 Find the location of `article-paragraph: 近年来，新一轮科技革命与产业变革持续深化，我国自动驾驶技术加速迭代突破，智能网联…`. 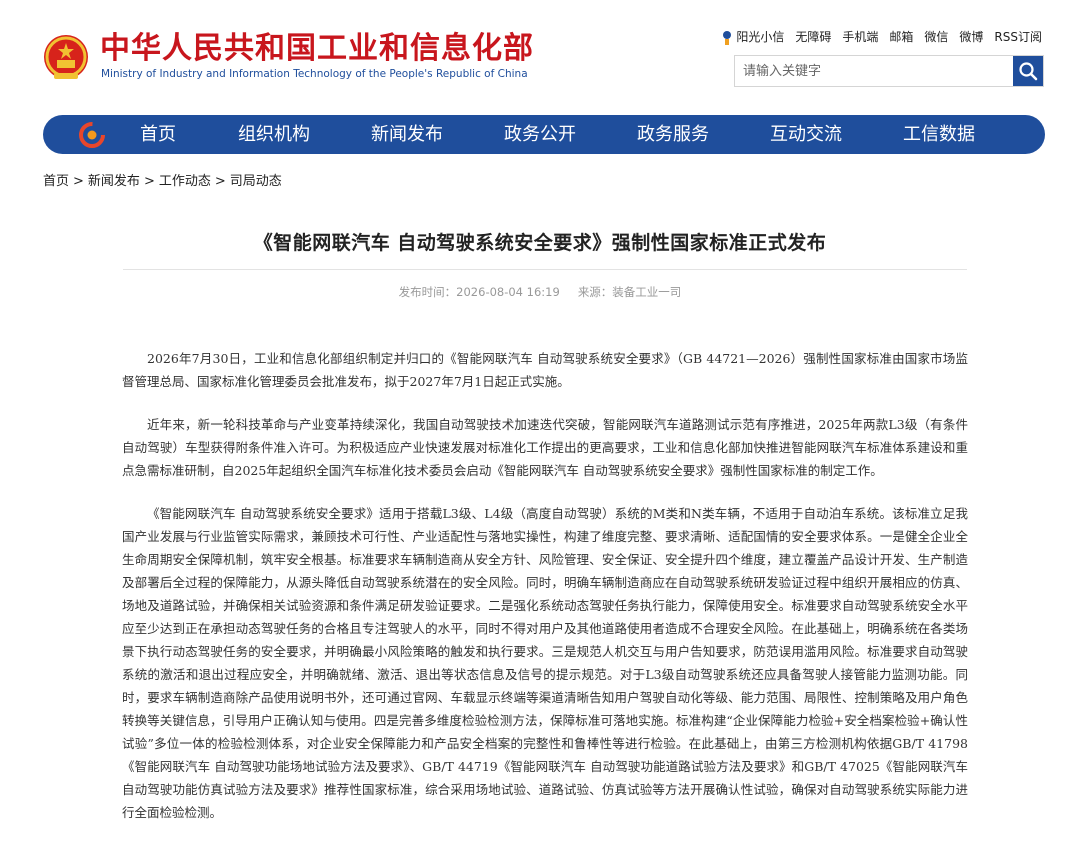

article-paragraph: 近年来，新一轮科技革命与产业变革持续深化，我国自动驾驶技术加速迭代突破，智能网联… is located at coordinates (545, 447).